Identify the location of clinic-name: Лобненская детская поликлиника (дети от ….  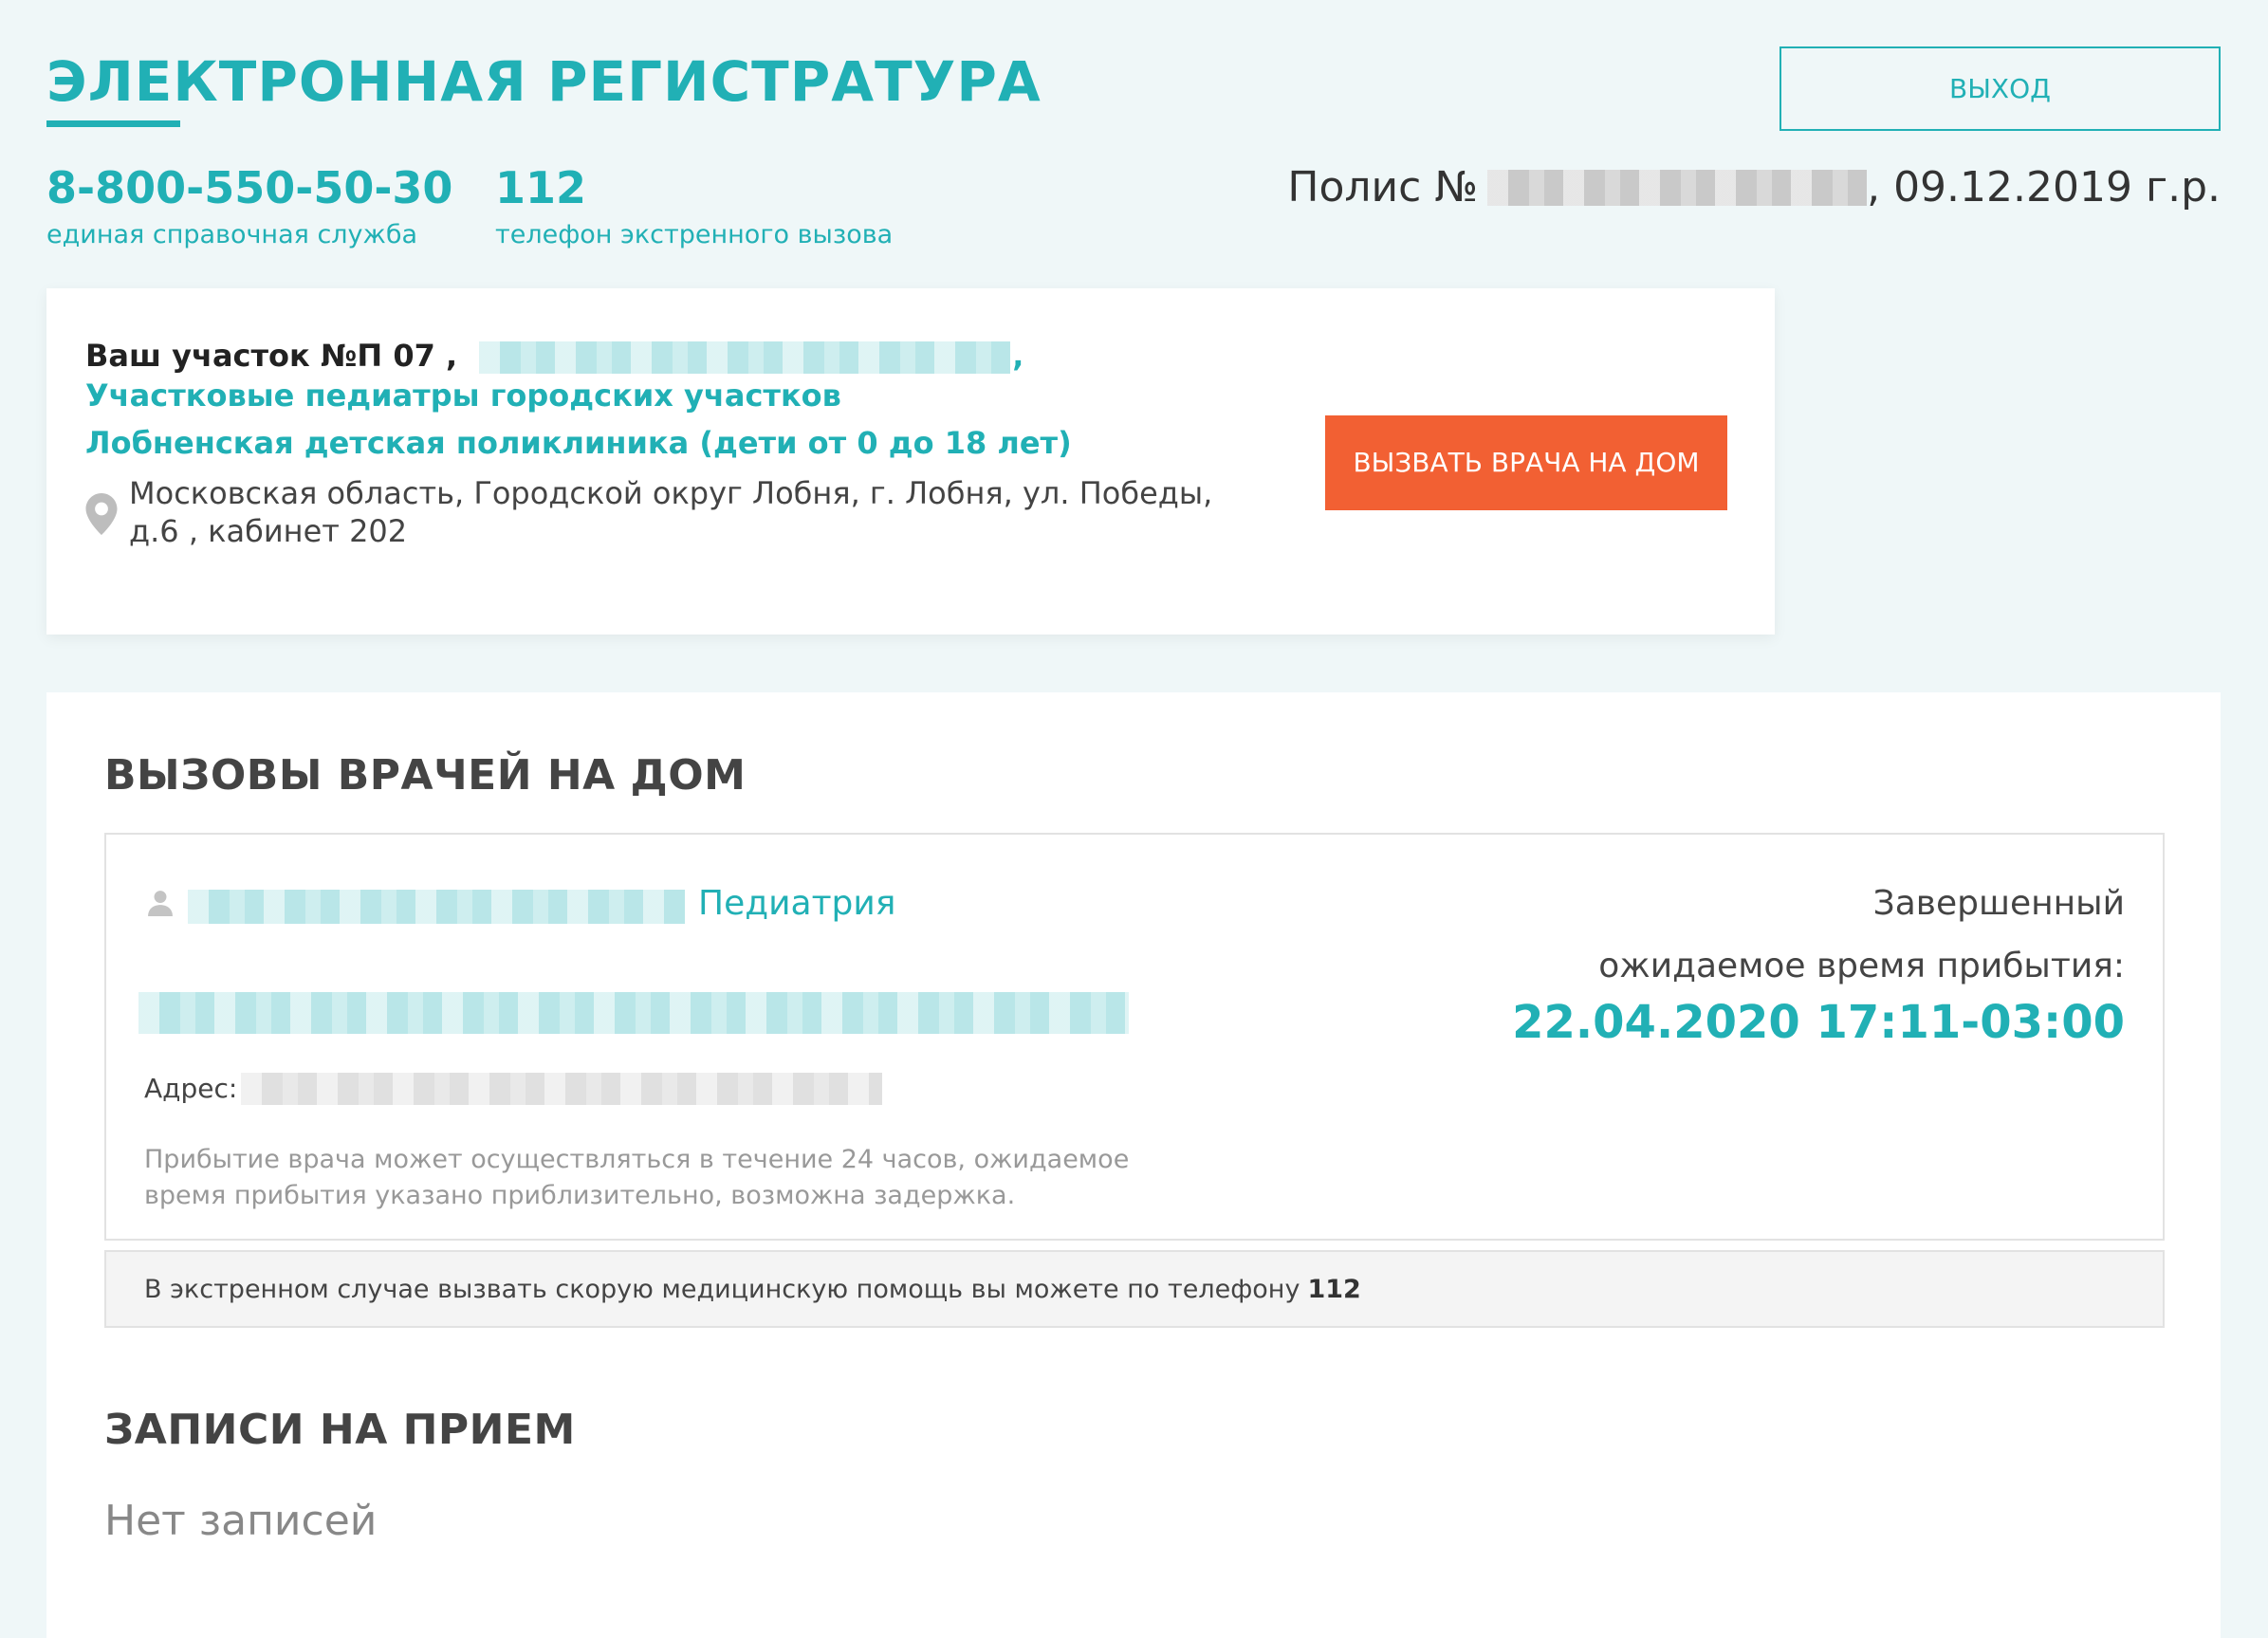
(578, 443).